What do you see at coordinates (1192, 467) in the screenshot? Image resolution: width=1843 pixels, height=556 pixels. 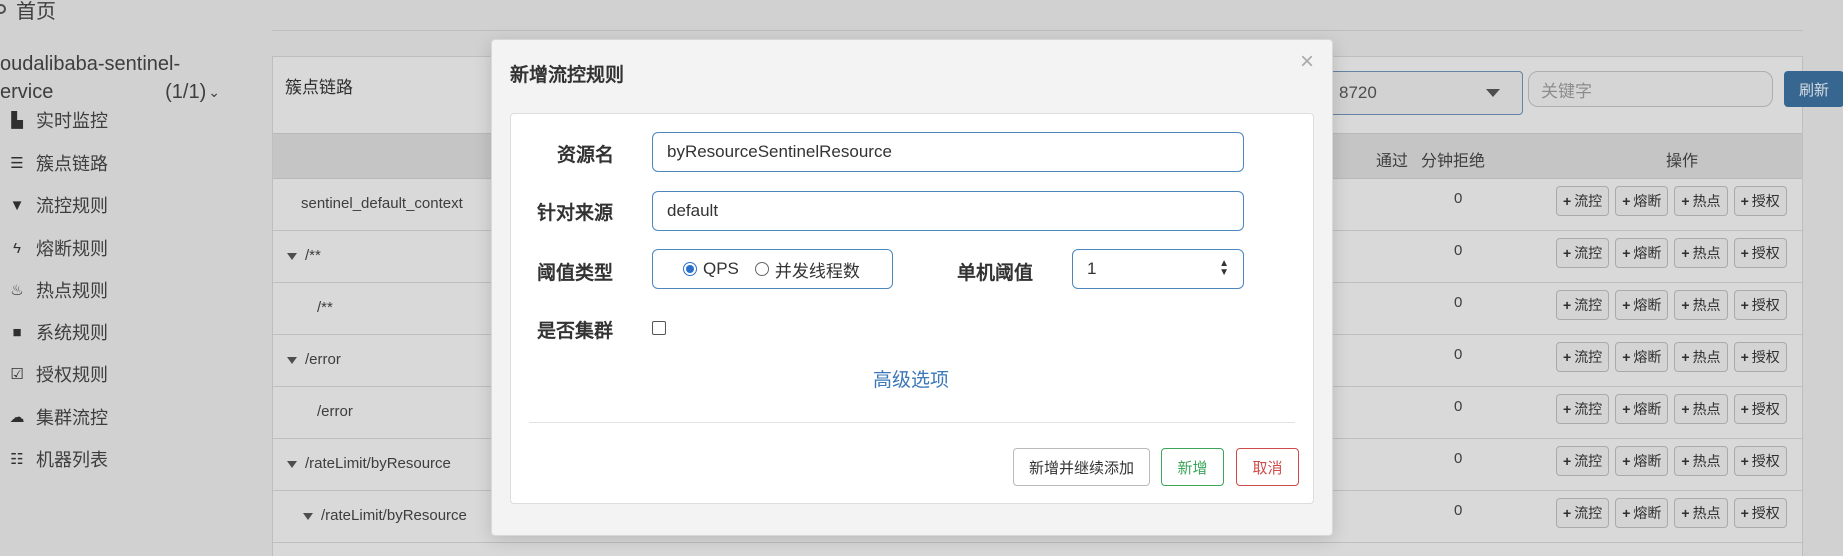 I see `add-button: 新增` at bounding box center [1192, 467].